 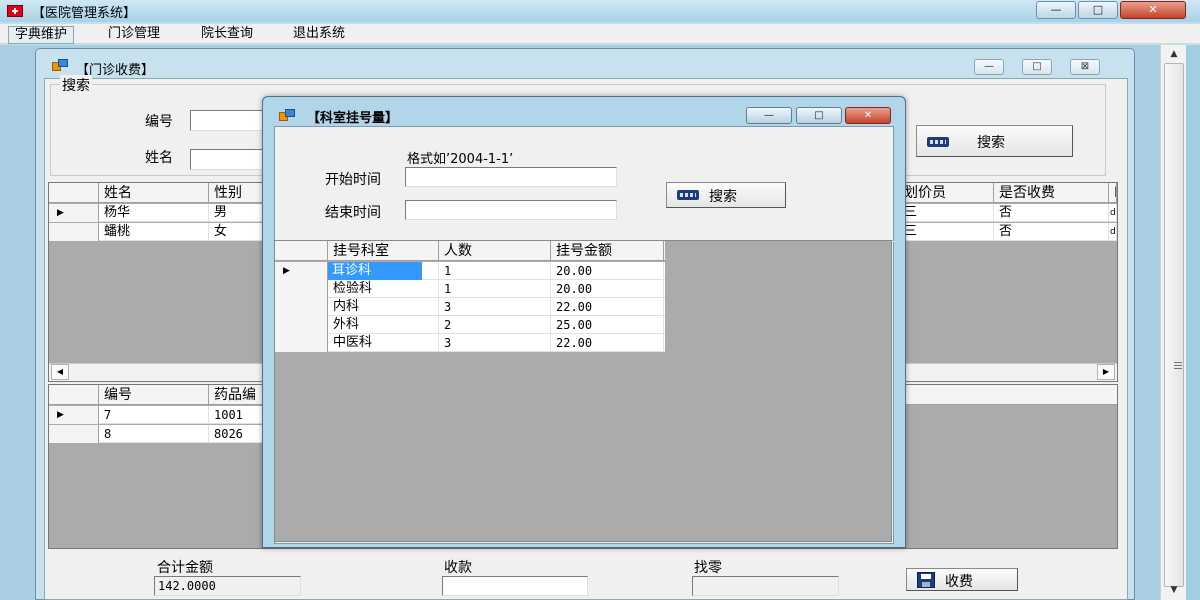 What do you see at coordinates (383, 343) in the screenshot?
I see `registration-dept-cell: 中医科` at bounding box center [383, 343].